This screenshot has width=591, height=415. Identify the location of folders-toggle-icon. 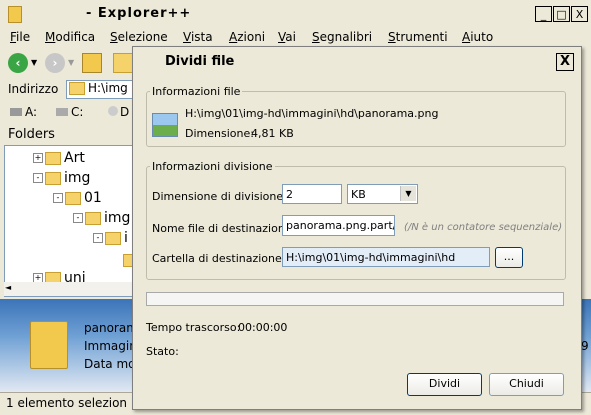
(123, 63).